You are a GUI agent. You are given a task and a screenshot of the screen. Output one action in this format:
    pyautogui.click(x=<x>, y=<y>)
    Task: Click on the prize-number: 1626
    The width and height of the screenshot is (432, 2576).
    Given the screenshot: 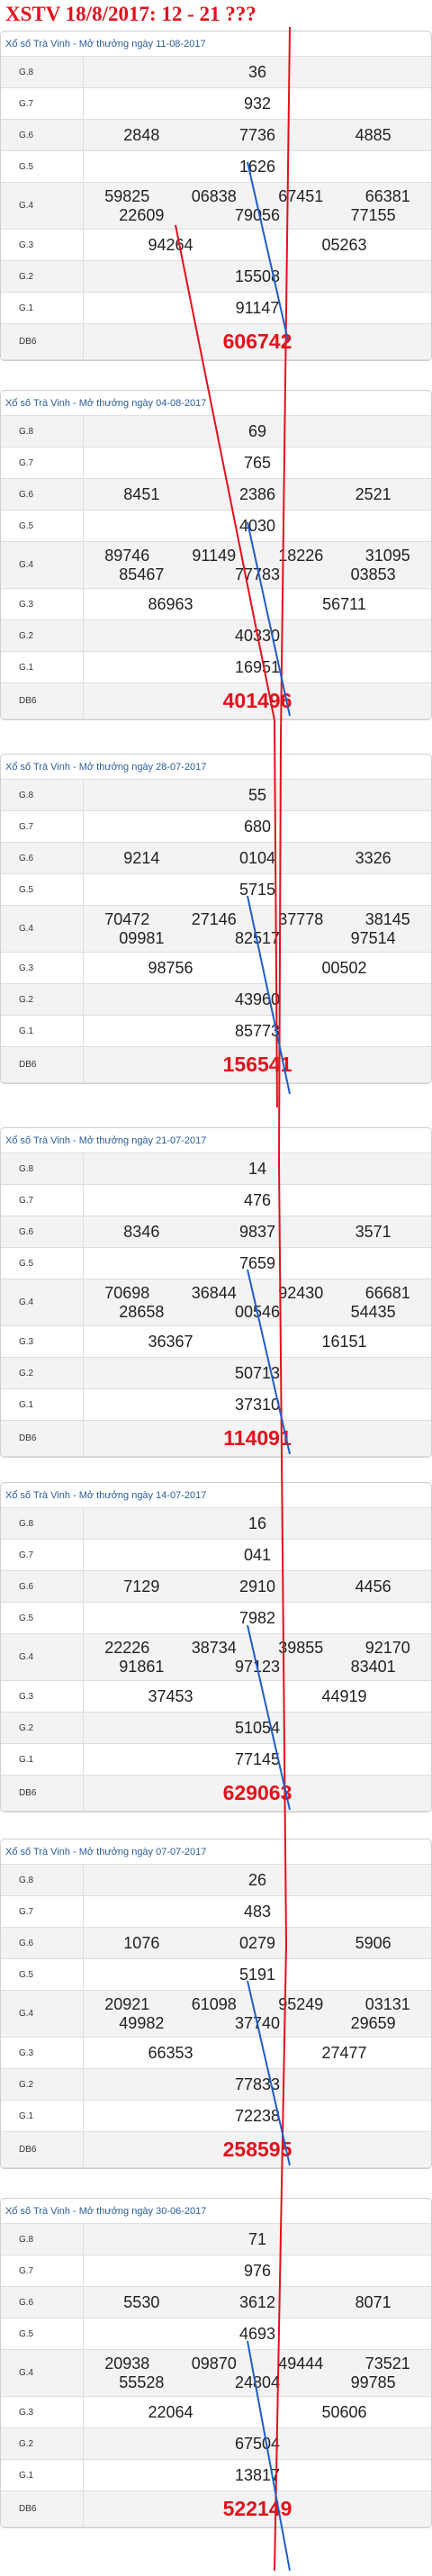 What is the action you would take?
    pyautogui.click(x=257, y=166)
    